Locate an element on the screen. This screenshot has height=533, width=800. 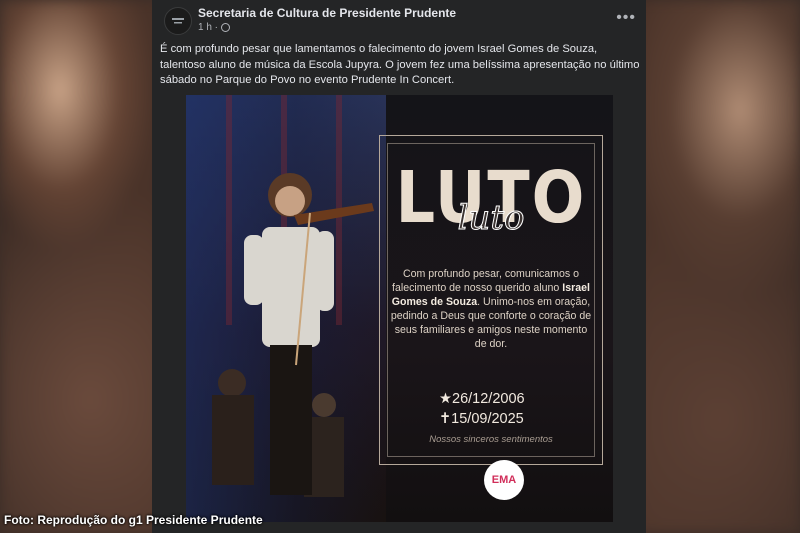
poster-script-title: luto is located at coordinates (491, 218).